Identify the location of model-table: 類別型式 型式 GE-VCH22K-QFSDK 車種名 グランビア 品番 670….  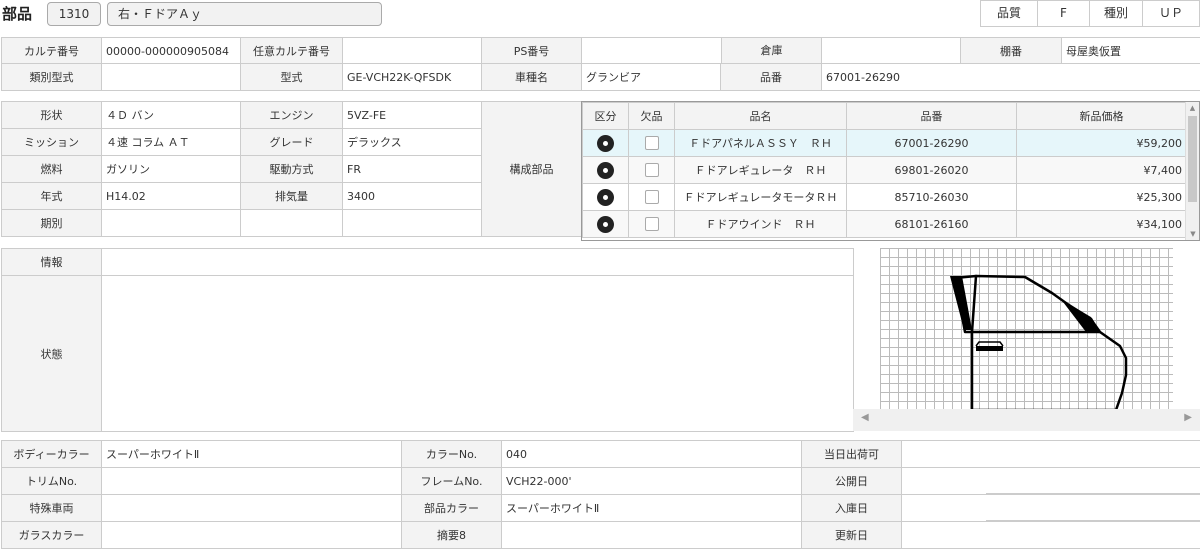
(600, 77).